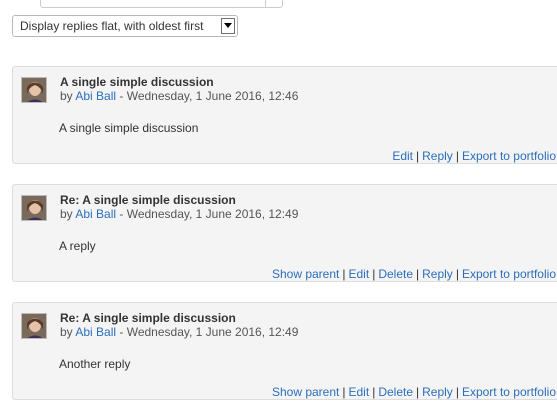  I want to click on display-mode-select: Display replies flat, with oldest first, so click(125, 26).